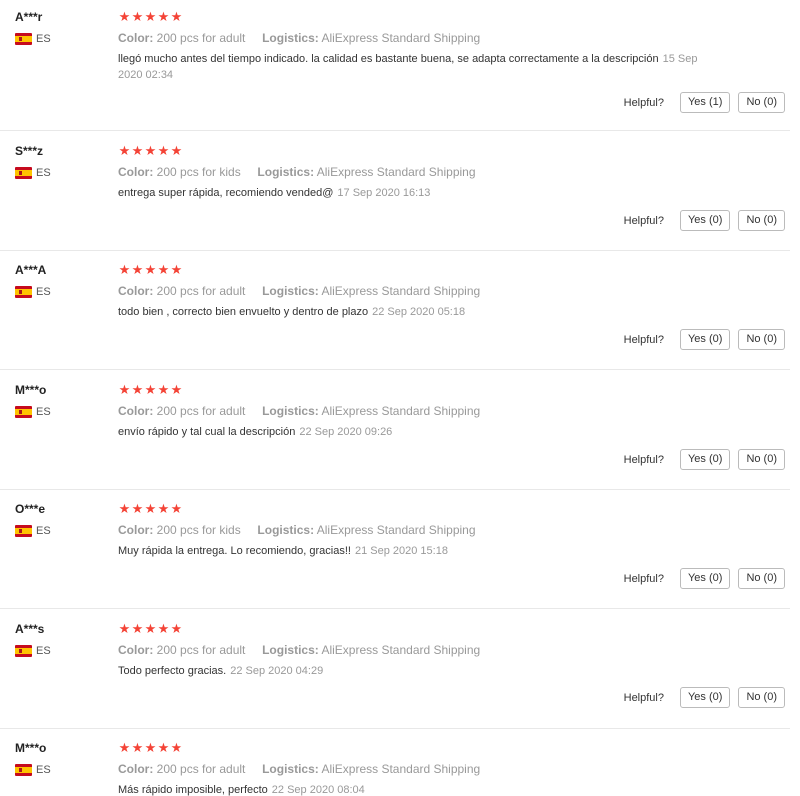  What do you see at coordinates (401, 551) in the screenshot?
I see `review-date: 21 Sep 2020 15:18` at bounding box center [401, 551].